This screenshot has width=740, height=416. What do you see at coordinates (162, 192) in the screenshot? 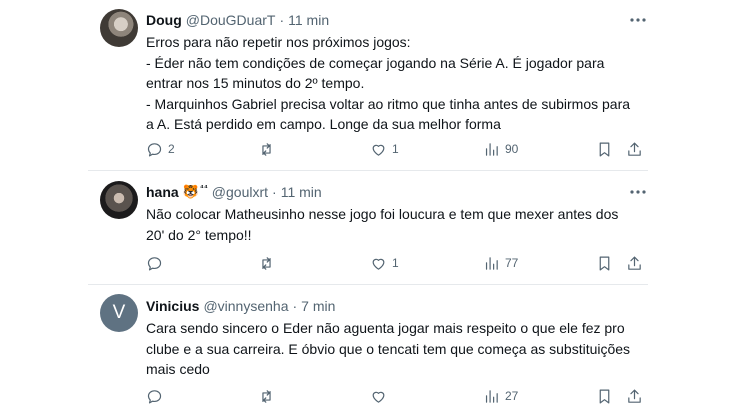
I see `author-name: hana` at bounding box center [162, 192].